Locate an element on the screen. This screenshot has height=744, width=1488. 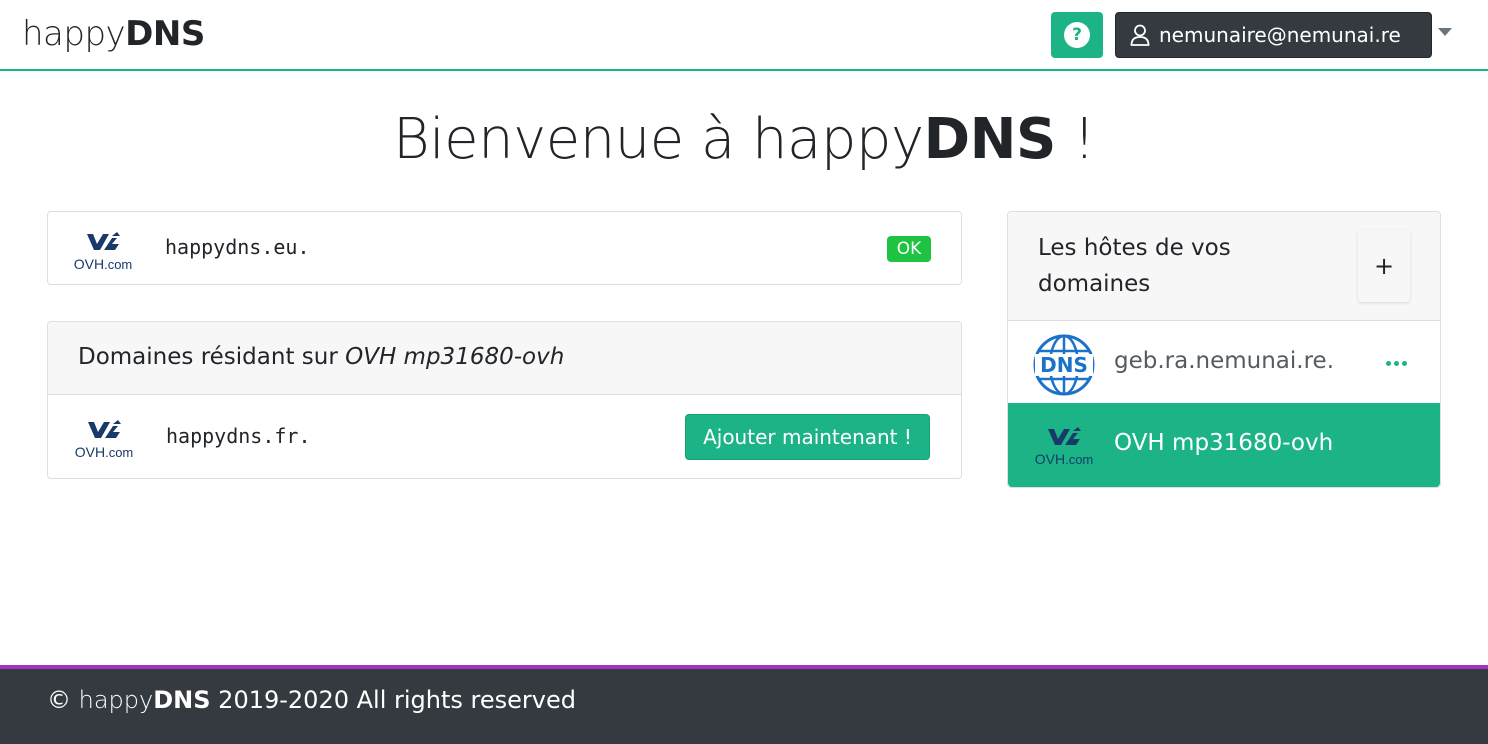
more-options-icon is located at coordinates (1396, 363).